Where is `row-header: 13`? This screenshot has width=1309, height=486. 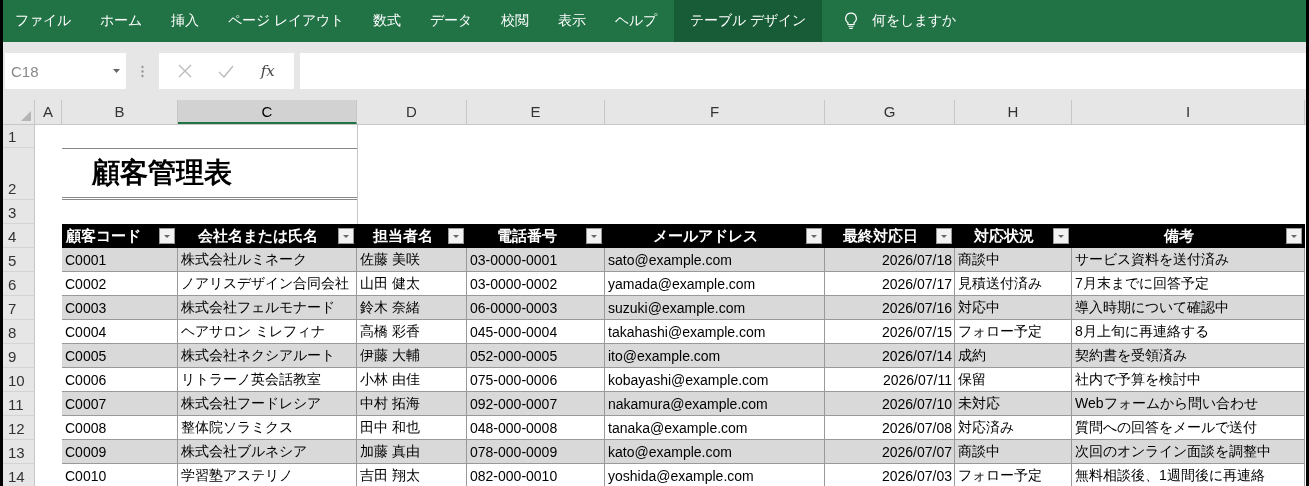
row-header: 13 is located at coordinates (19, 452).